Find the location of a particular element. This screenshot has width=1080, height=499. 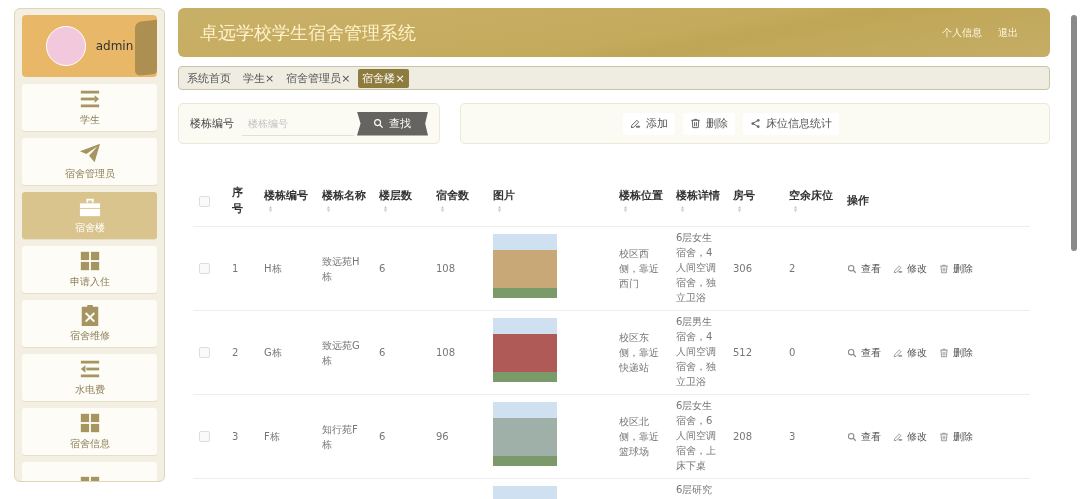

table-cell: 96 is located at coordinates (442, 436).